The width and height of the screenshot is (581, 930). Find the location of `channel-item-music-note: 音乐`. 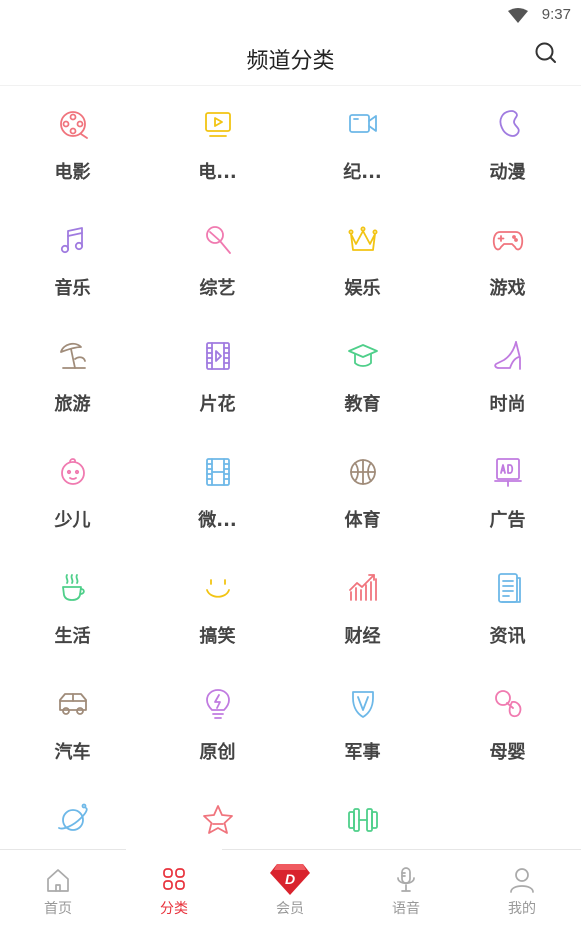

channel-item-music-note: 音乐 is located at coordinates (72, 274).